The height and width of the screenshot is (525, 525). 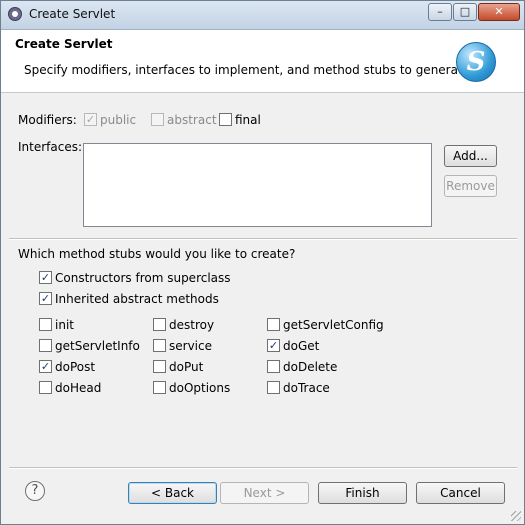 What do you see at coordinates (78, 388) in the screenshot?
I see `dohead-label: doHead` at bounding box center [78, 388].